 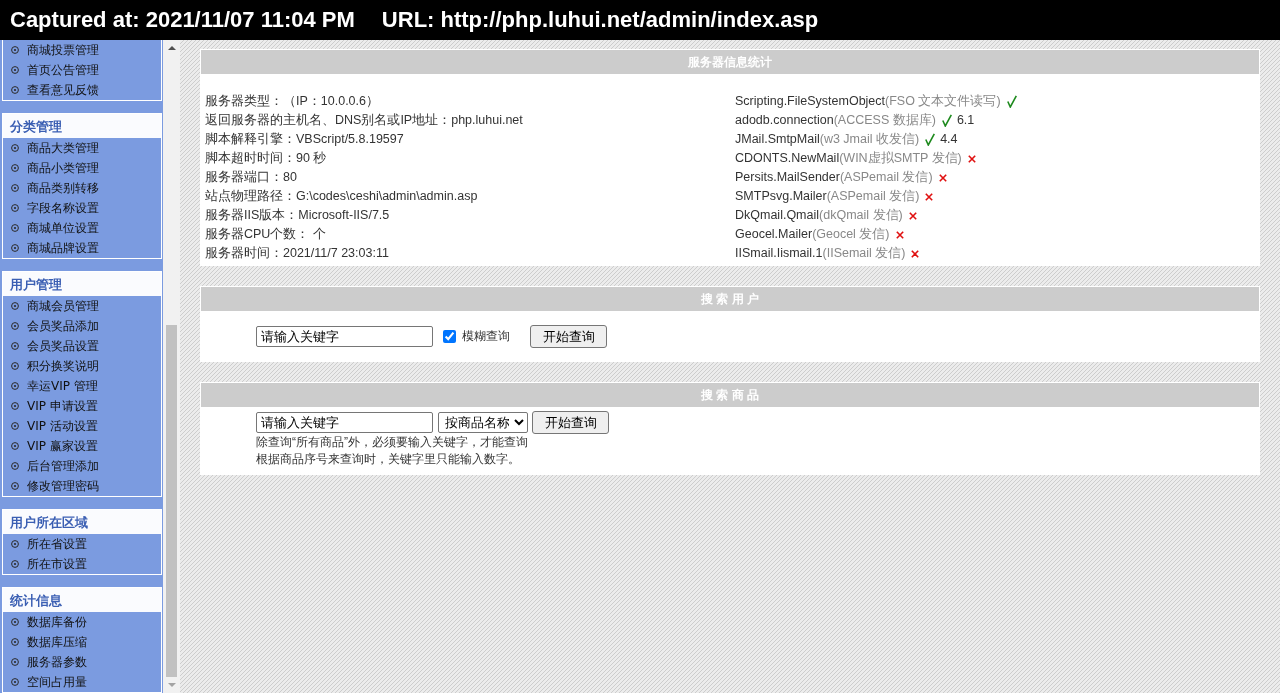 What do you see at coordinates (82, 126) in the screenshot?
I see `menu-group-header: 分类管理` at bounding box center [82, 126].